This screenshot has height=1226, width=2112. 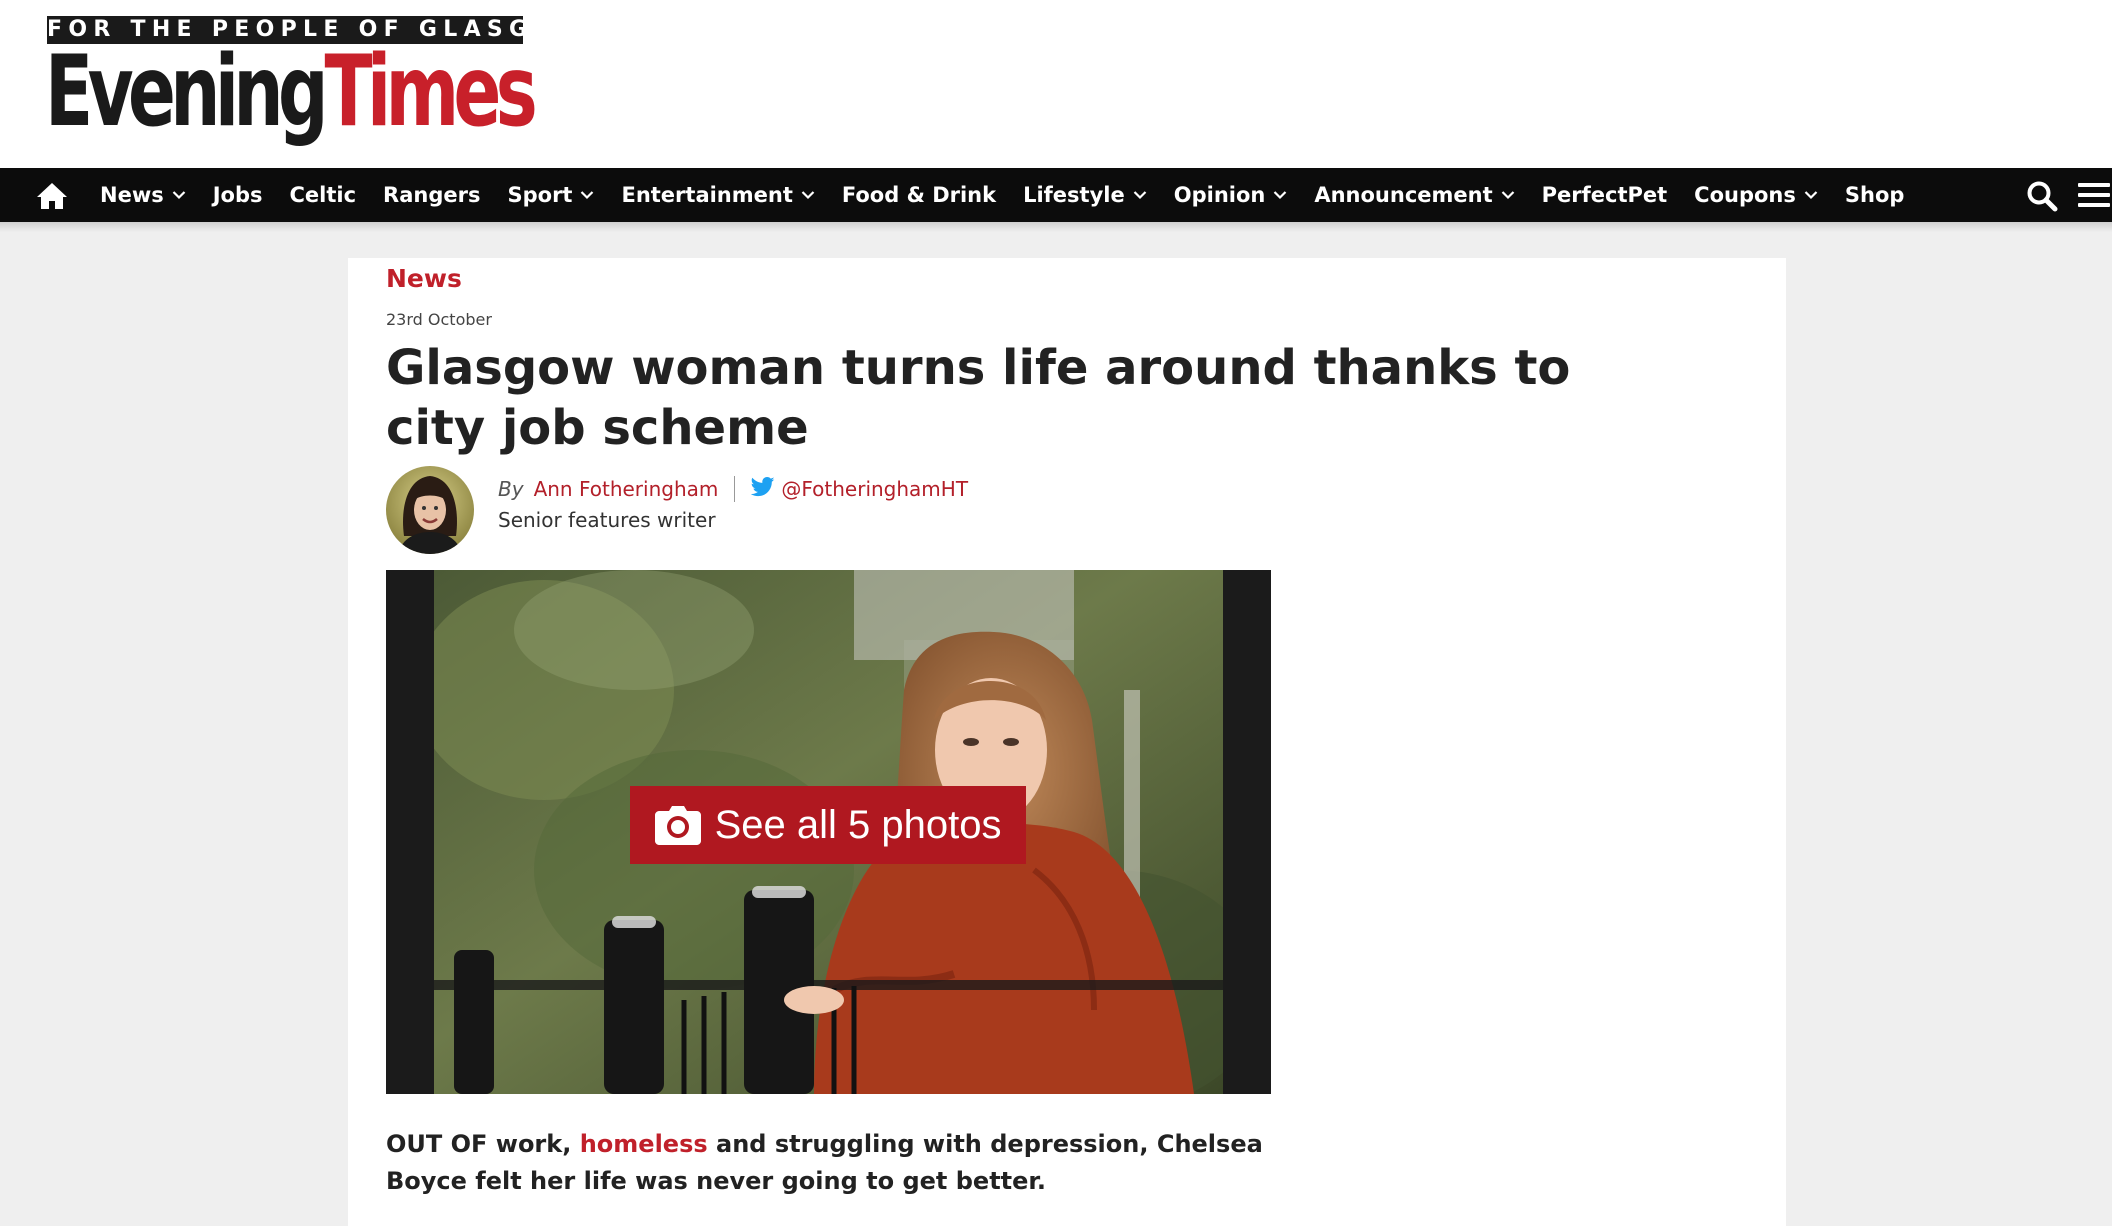 I want to click on nav-item-food-drink: Food & Drink, so click(x=919, y=195).